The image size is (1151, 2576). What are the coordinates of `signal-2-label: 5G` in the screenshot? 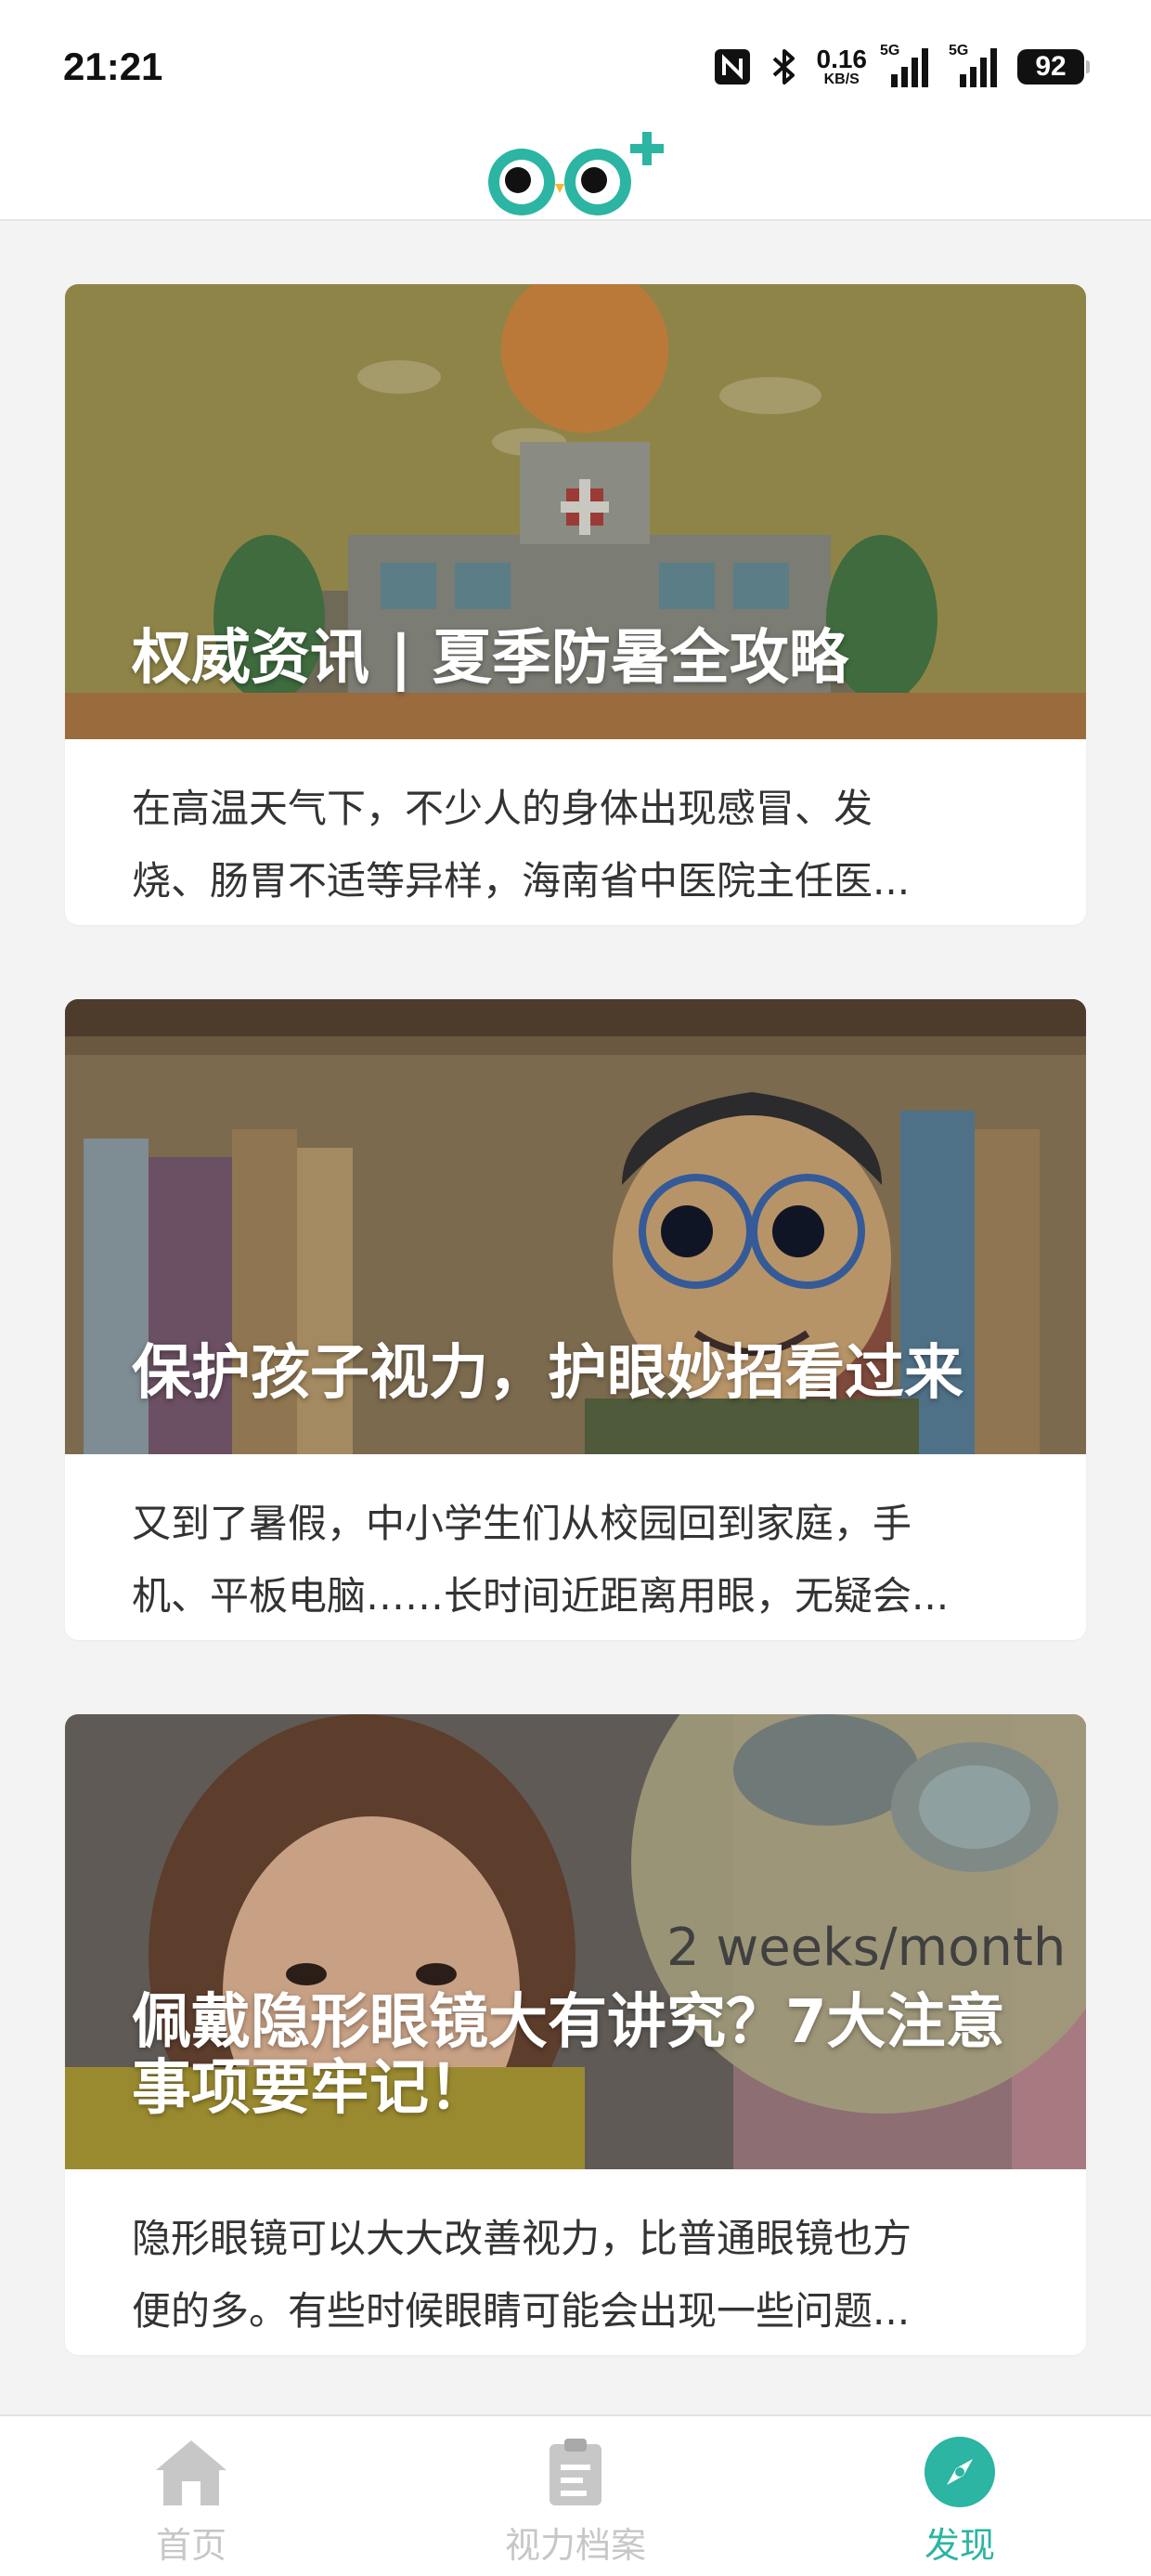 It's located at (959, 51).